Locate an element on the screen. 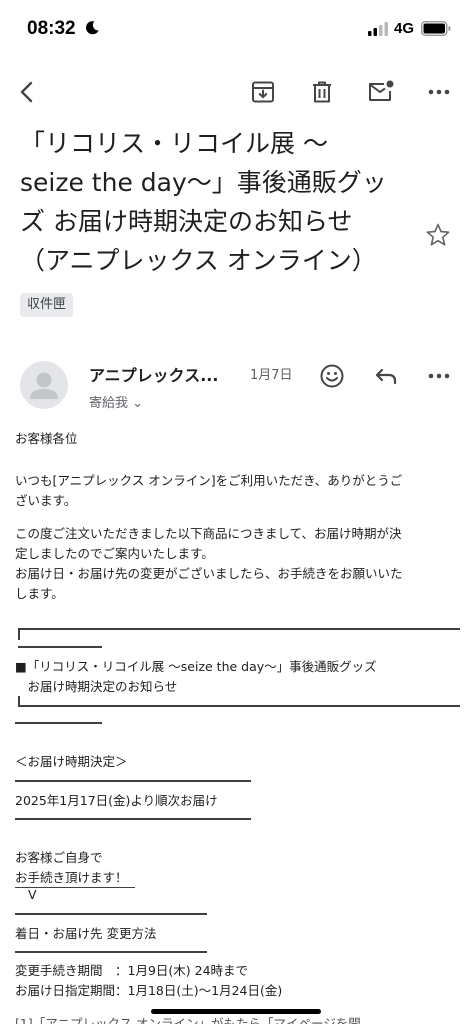 Image resolution: width=473 pixels, height=1024 pixels. subject-line: 「リコリス・リコイル展 〜 is located at coordinates (174, 143).